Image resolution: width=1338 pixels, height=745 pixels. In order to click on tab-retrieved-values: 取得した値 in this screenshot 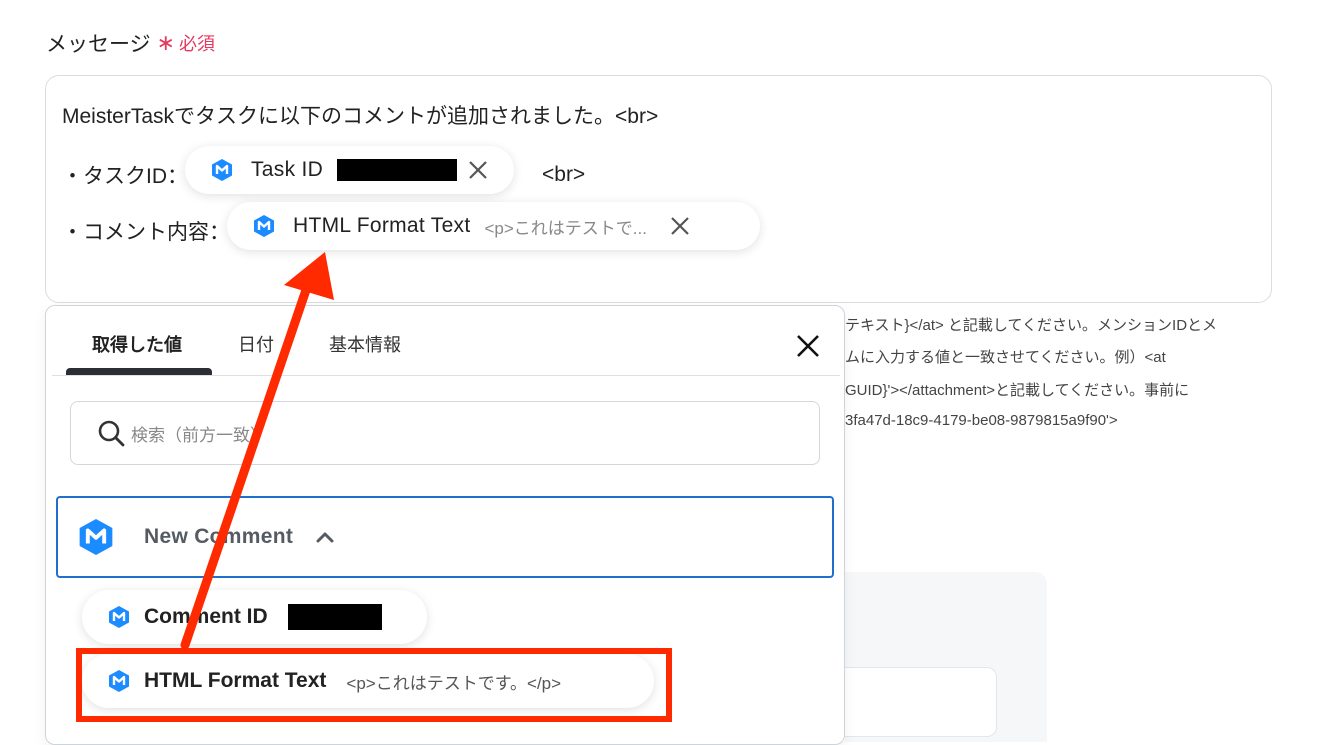, I will do `click(137, 344)`.